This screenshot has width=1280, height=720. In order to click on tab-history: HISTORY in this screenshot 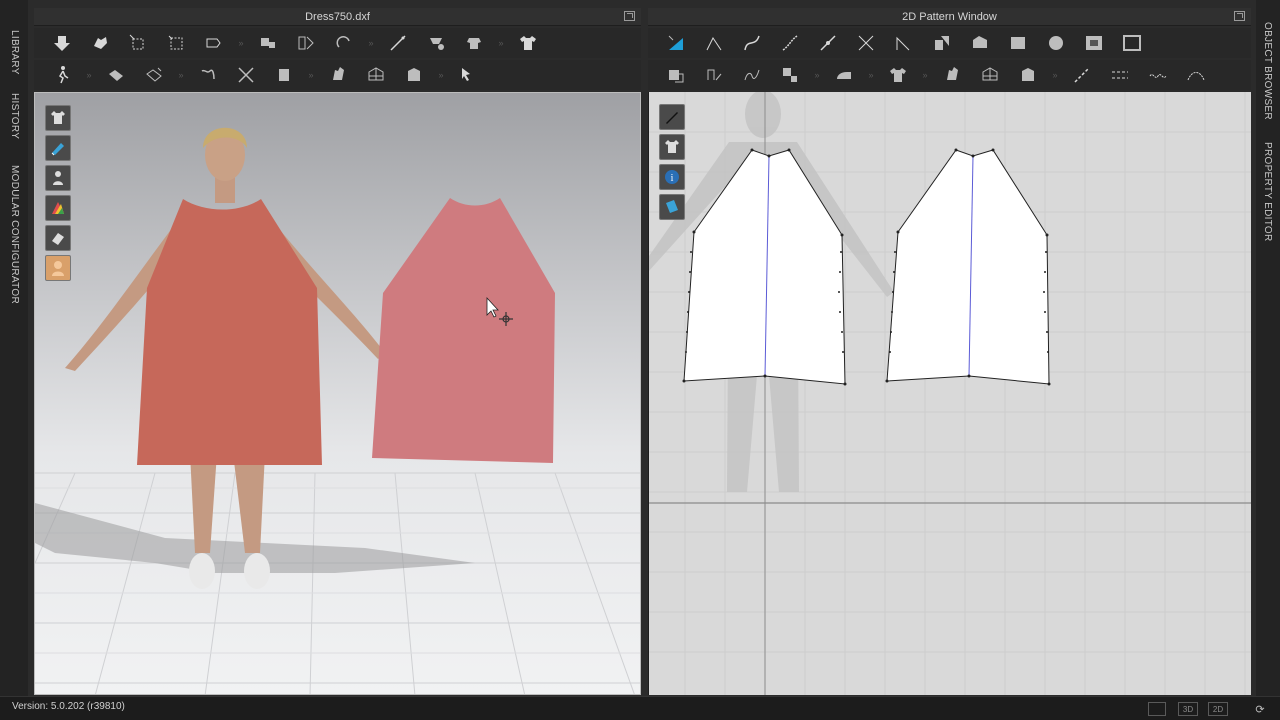, I will do `click(14, 116)`.